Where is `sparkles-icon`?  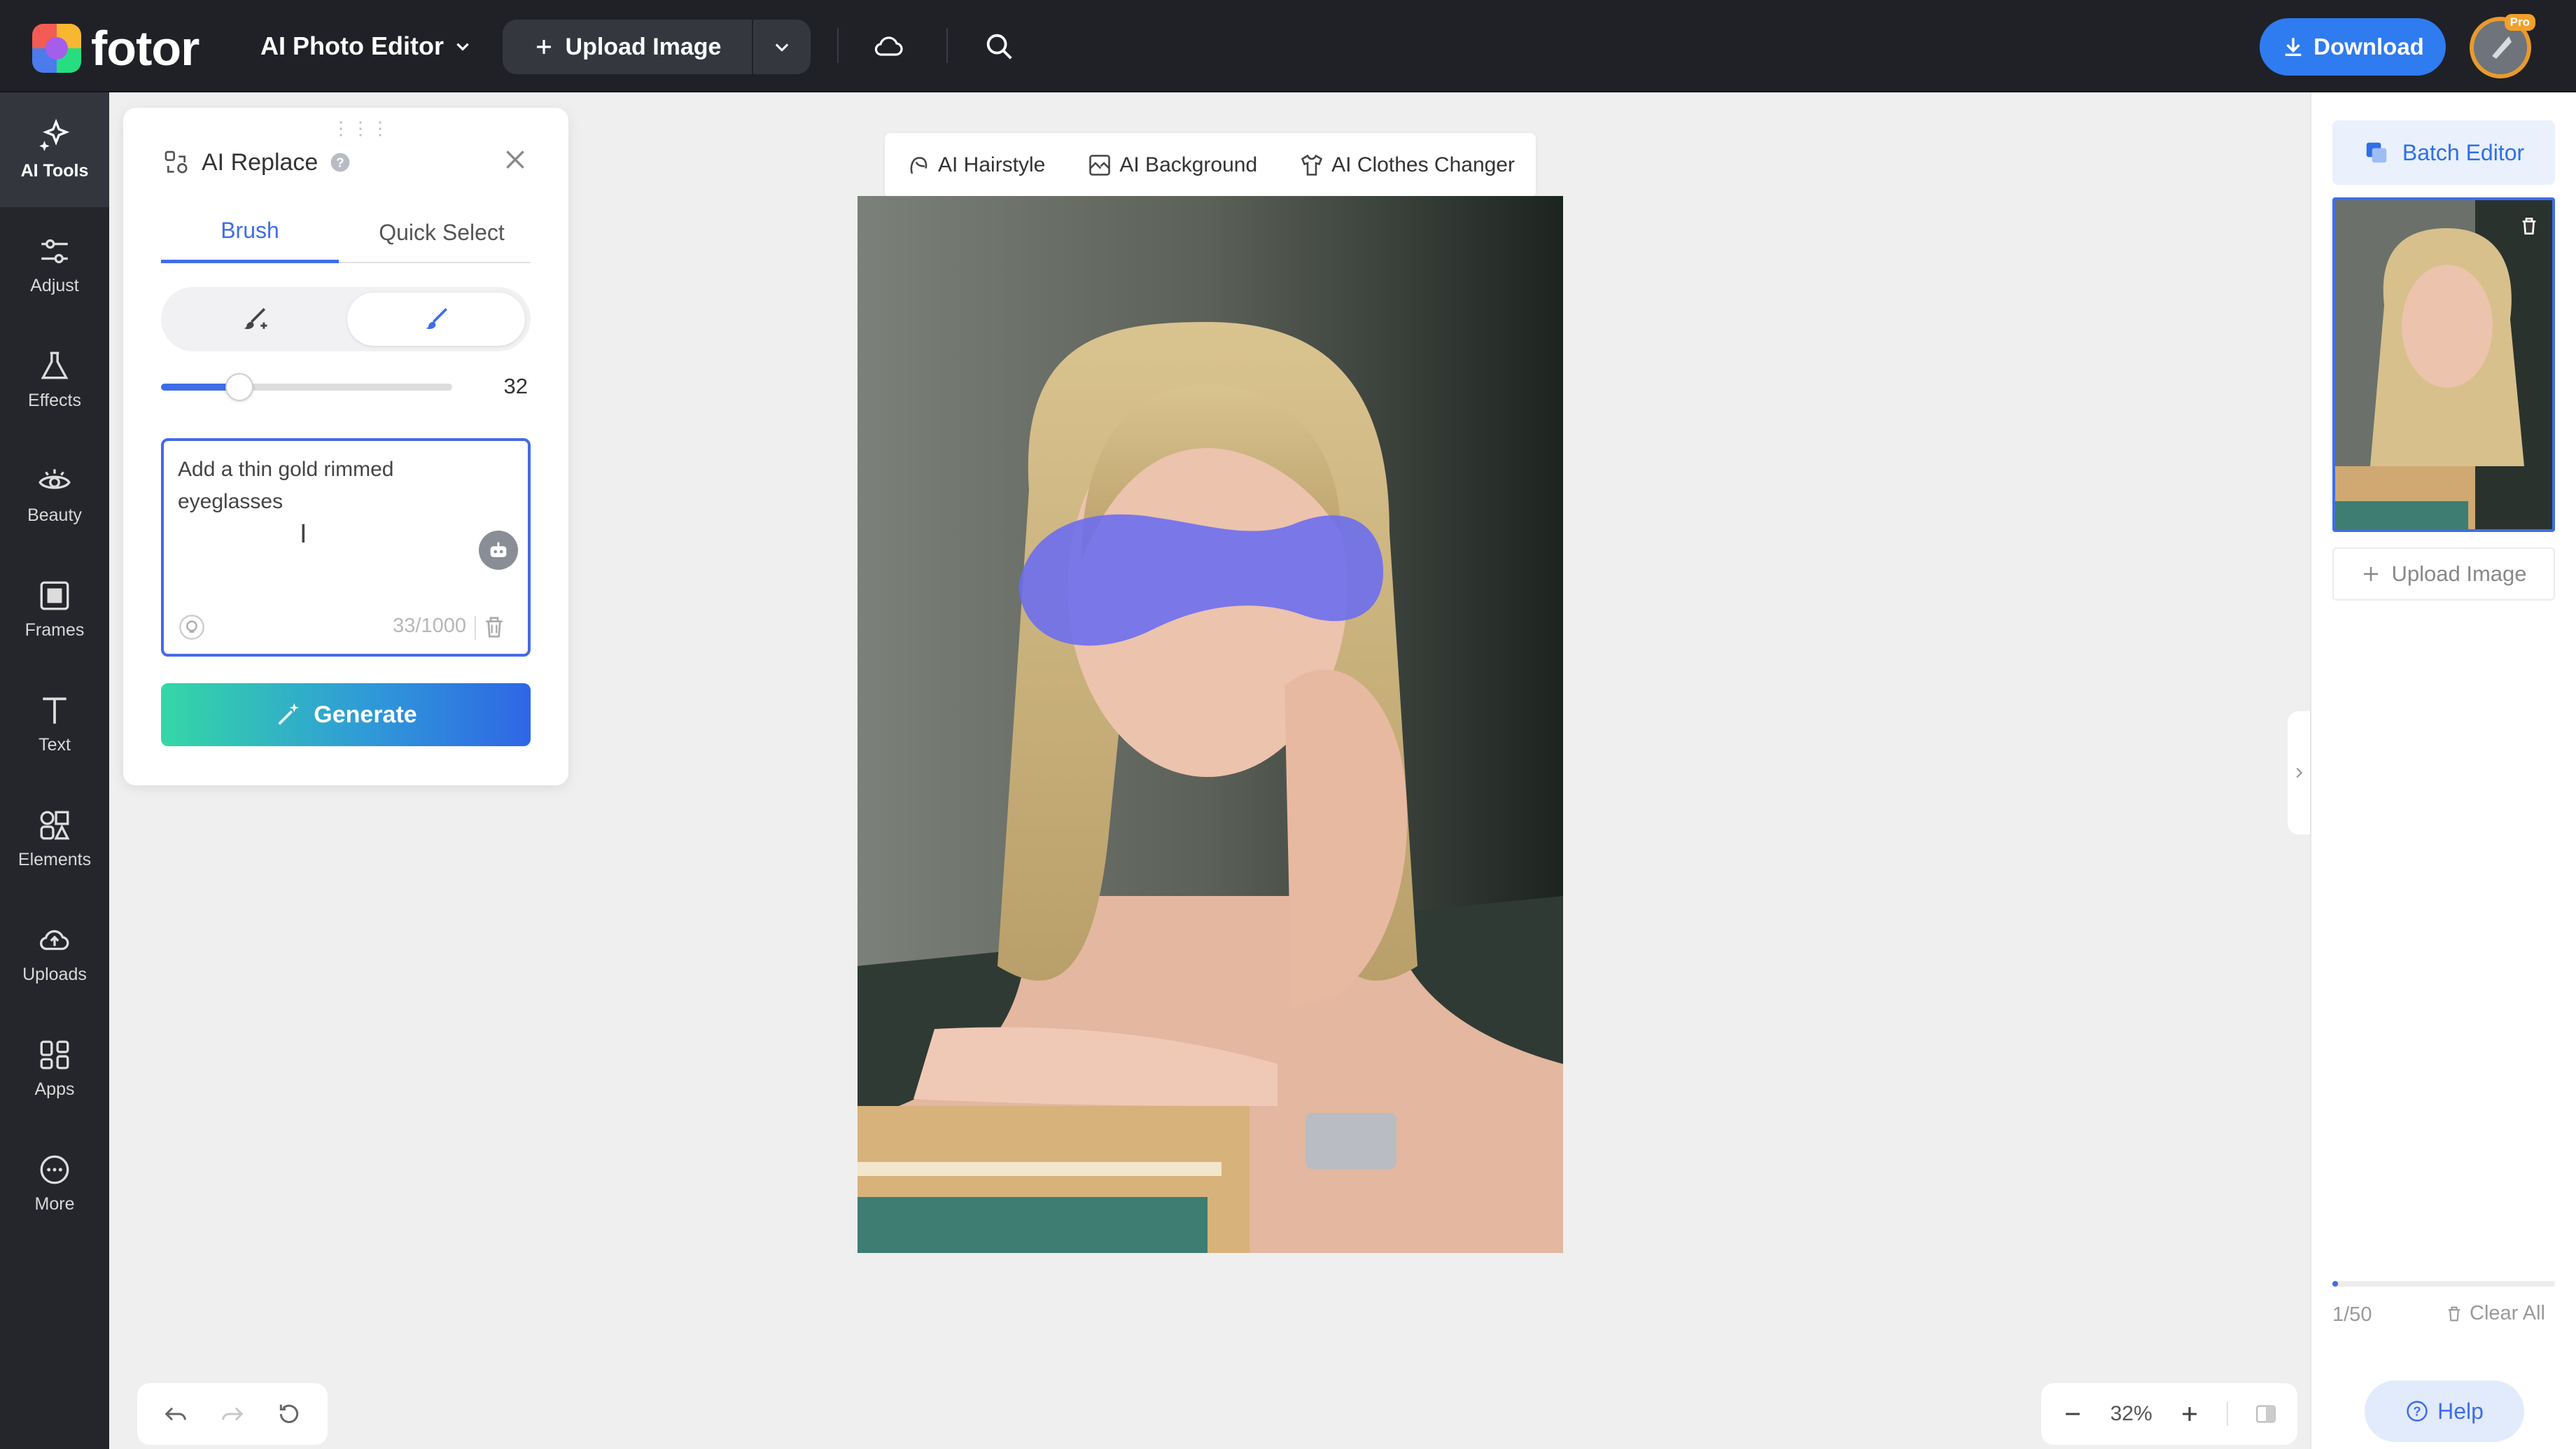
sparkles-icon is located at coordinates (54, 134).